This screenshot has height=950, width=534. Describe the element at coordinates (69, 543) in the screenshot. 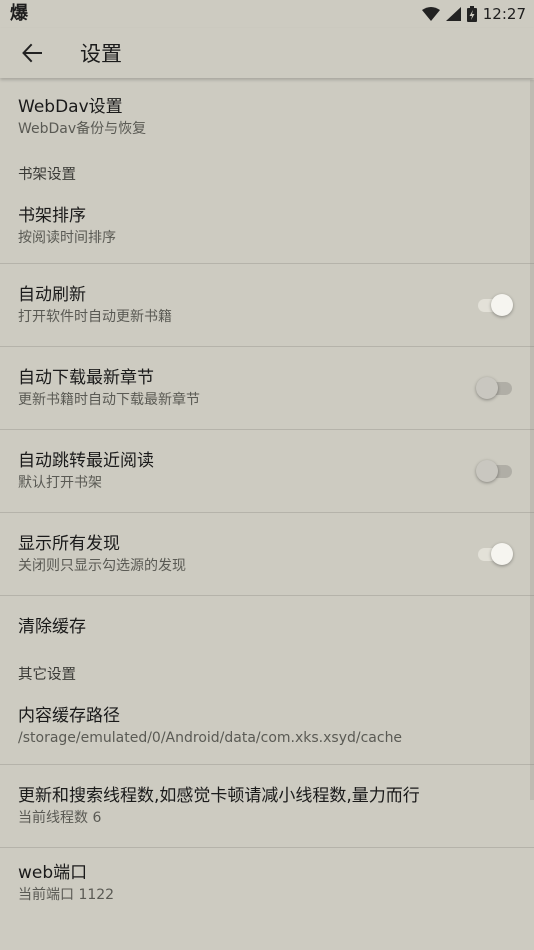

I see `pref-title: 显示所有发现` at that location.